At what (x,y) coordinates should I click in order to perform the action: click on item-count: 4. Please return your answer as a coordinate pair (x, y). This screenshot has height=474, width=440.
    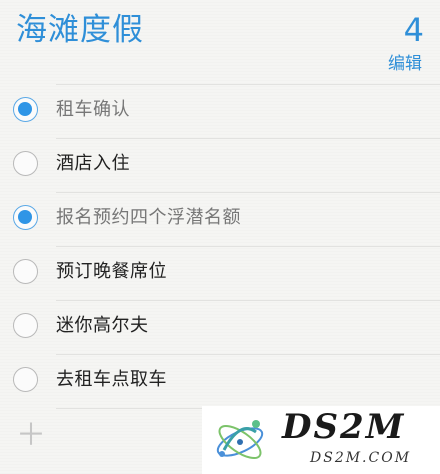
    Looking at the image, I should click on (413, 30).